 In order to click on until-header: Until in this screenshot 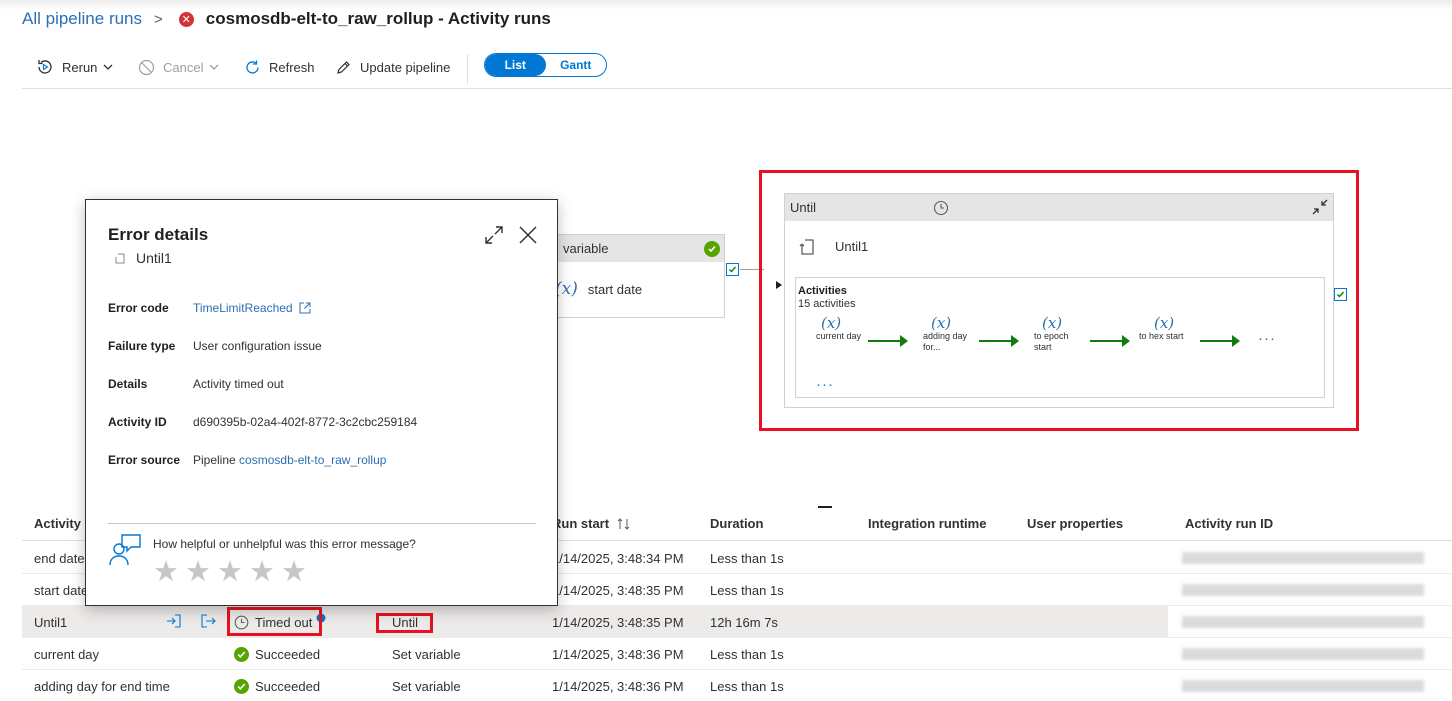, I will do `click(1059, 207)`.